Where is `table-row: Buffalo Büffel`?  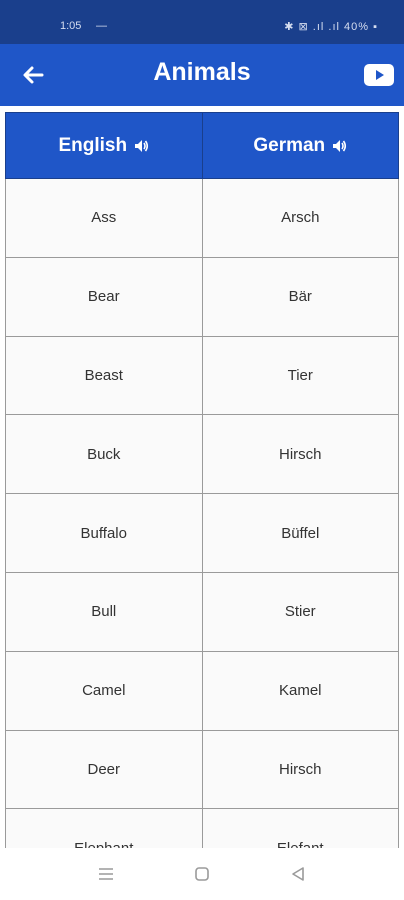 table-row: Buffalo Büffel is located at coordinates (202, 533).